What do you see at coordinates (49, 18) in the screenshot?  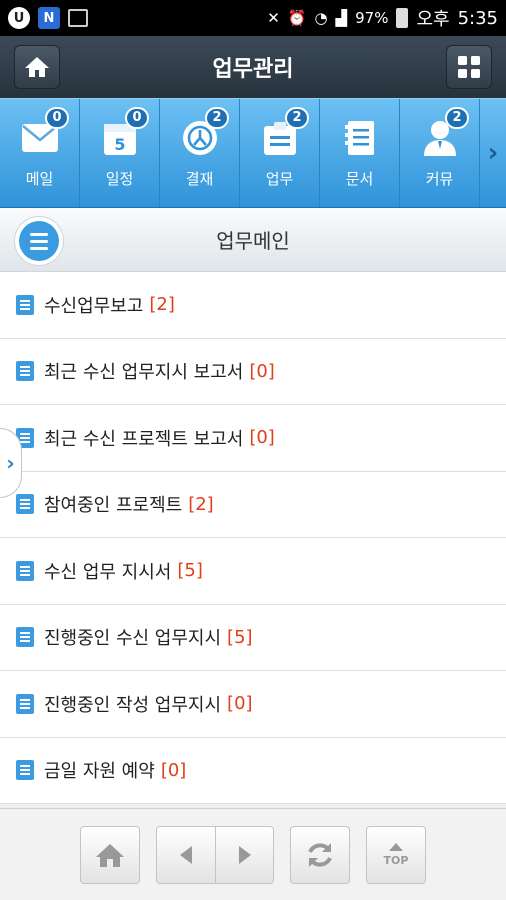 I see `naver-notification-icon: N` at bounding box center [49, 18].